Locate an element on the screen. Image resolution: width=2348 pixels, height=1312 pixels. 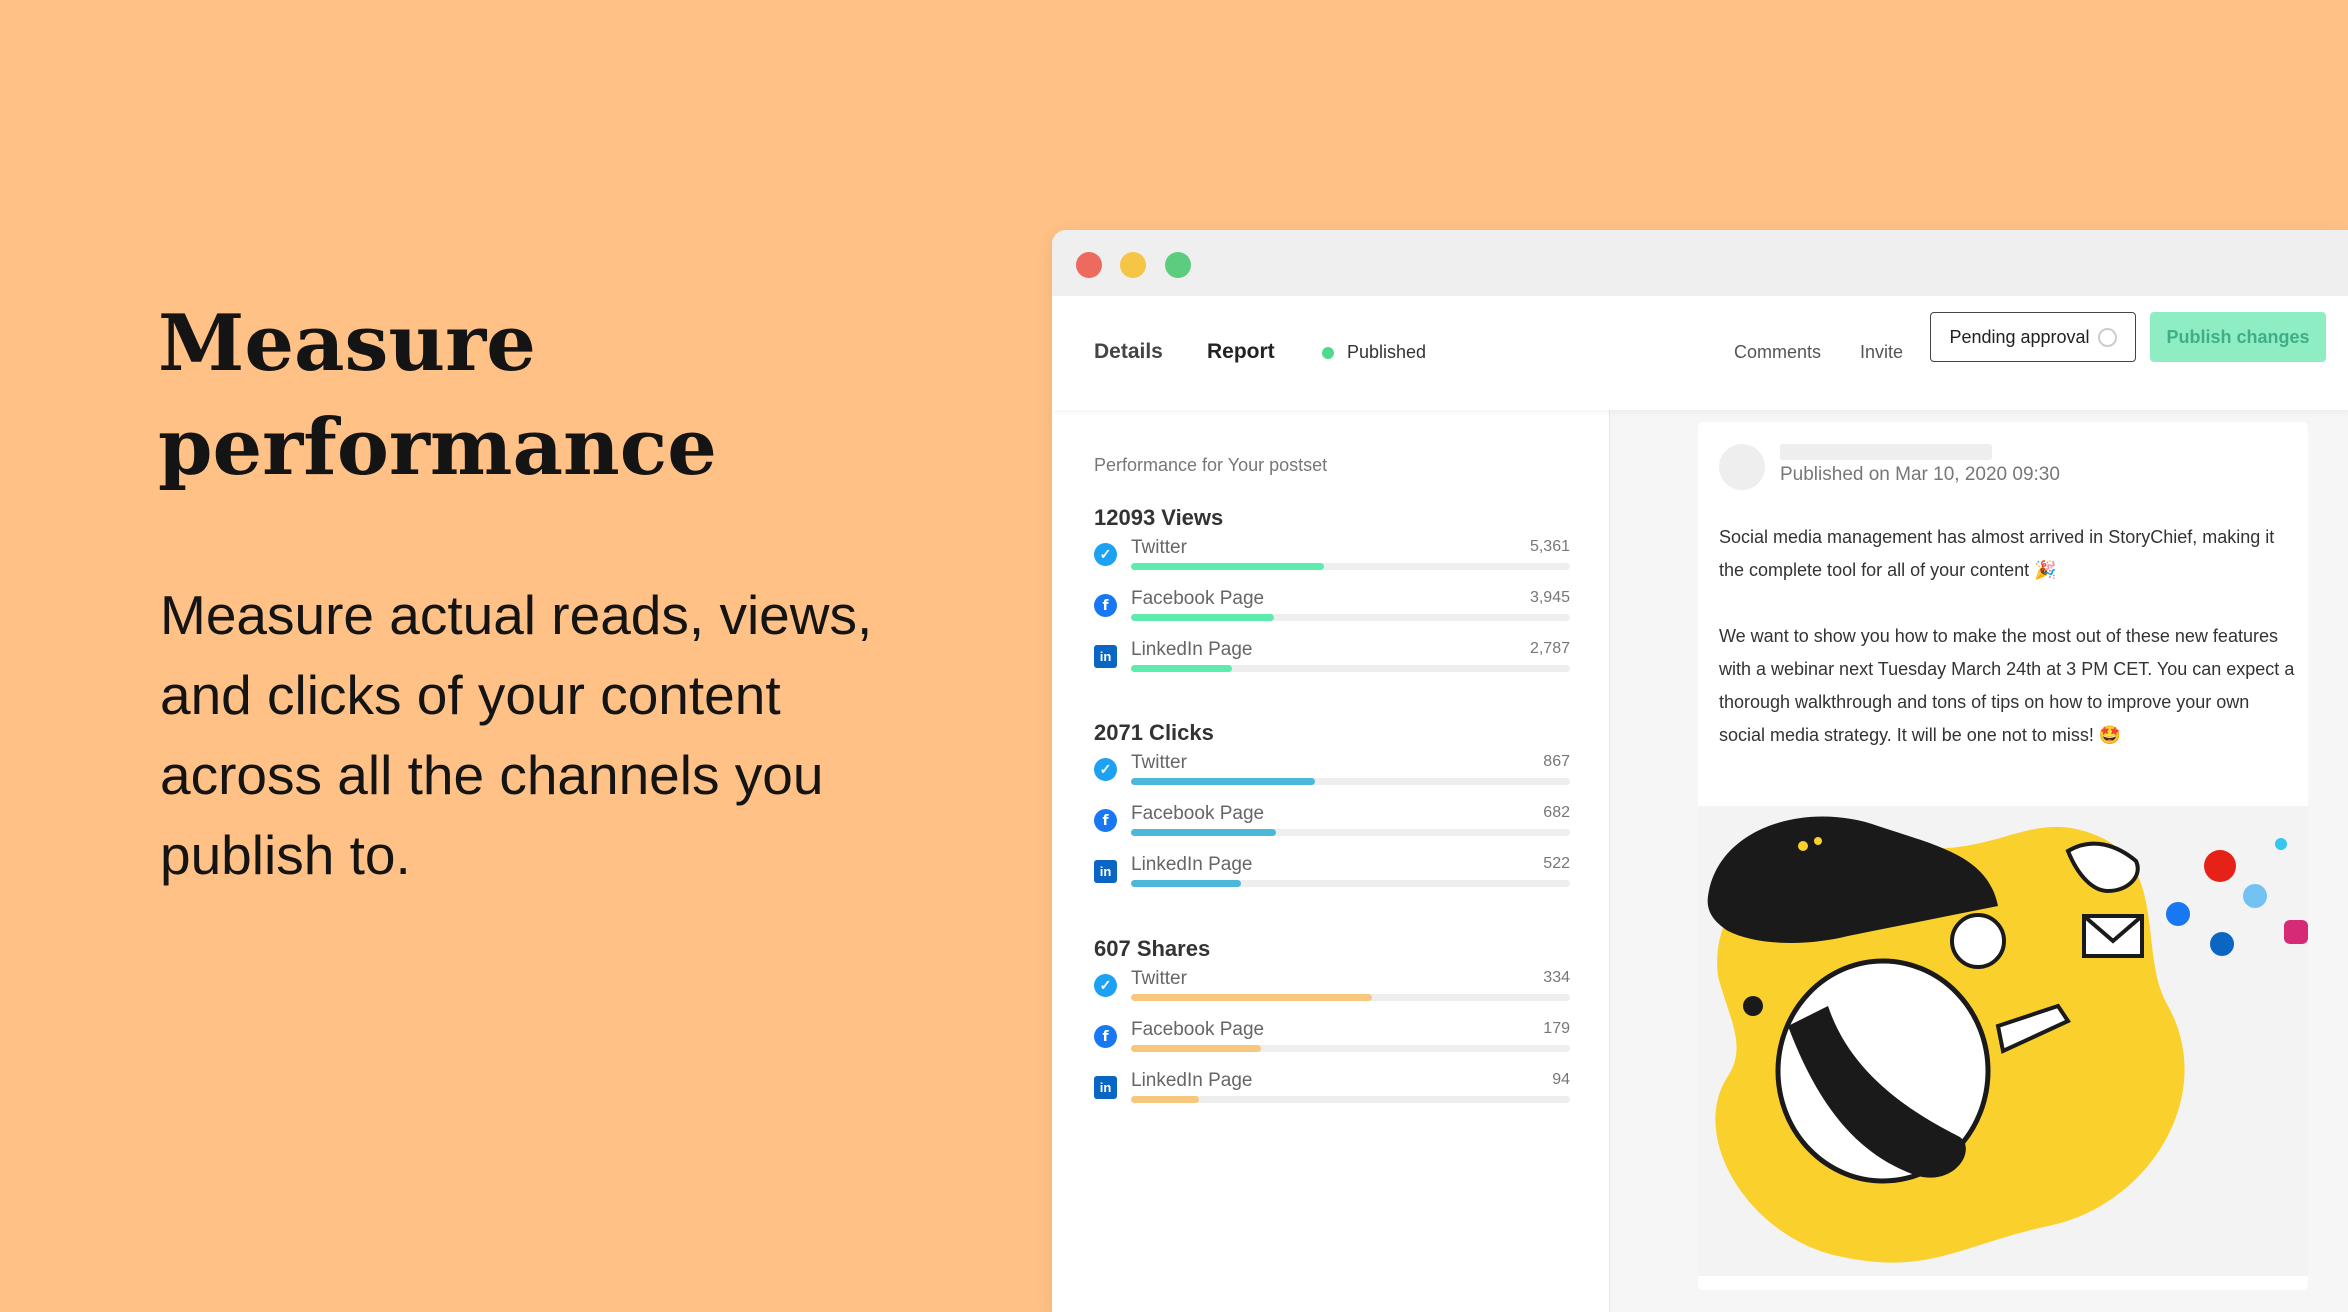
channel-value: 2,787 is located at coordinates (1549, 648).